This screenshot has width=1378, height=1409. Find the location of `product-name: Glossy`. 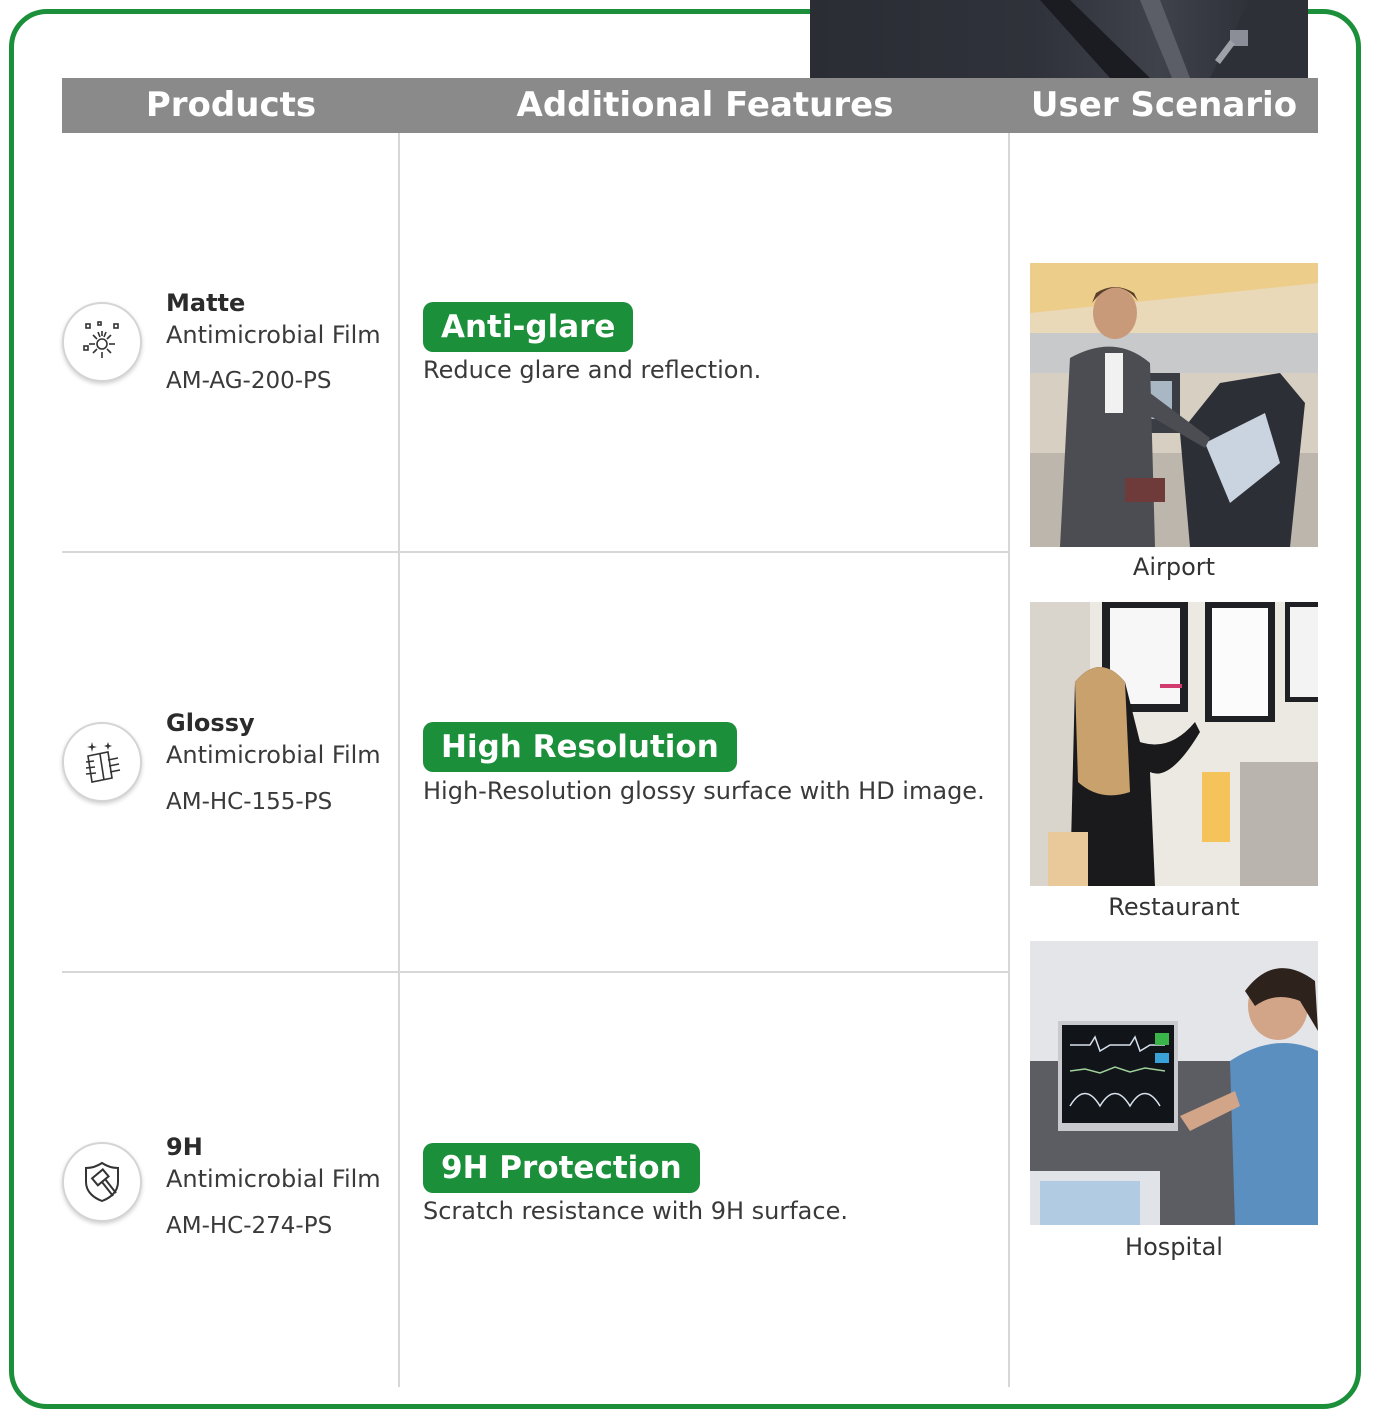

product-name: Glossy is located at coordinates (210, 723).